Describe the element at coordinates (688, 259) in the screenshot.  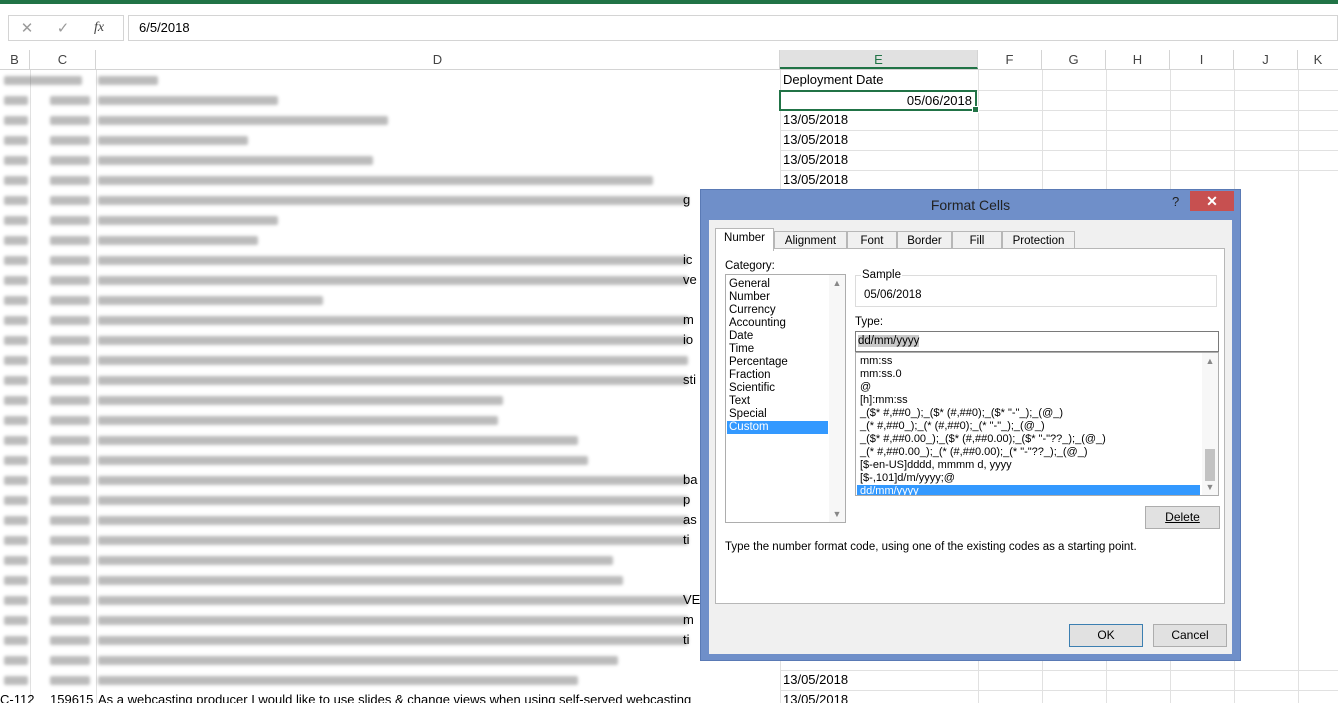
I see `overflow-text: ic` at that location.